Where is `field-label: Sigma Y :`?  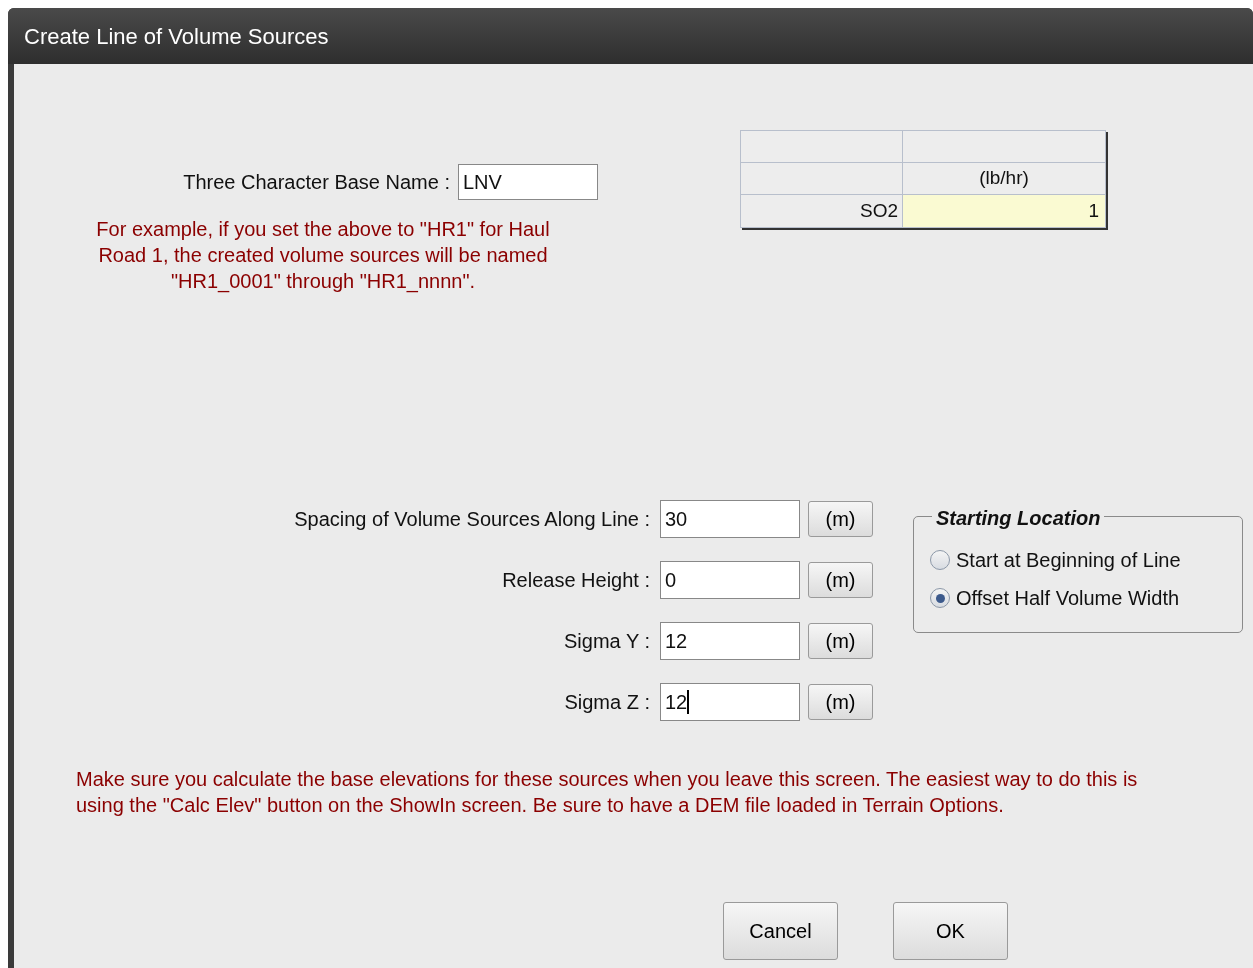 field-label: Sigma Y : is located at coordinates (606, 641).